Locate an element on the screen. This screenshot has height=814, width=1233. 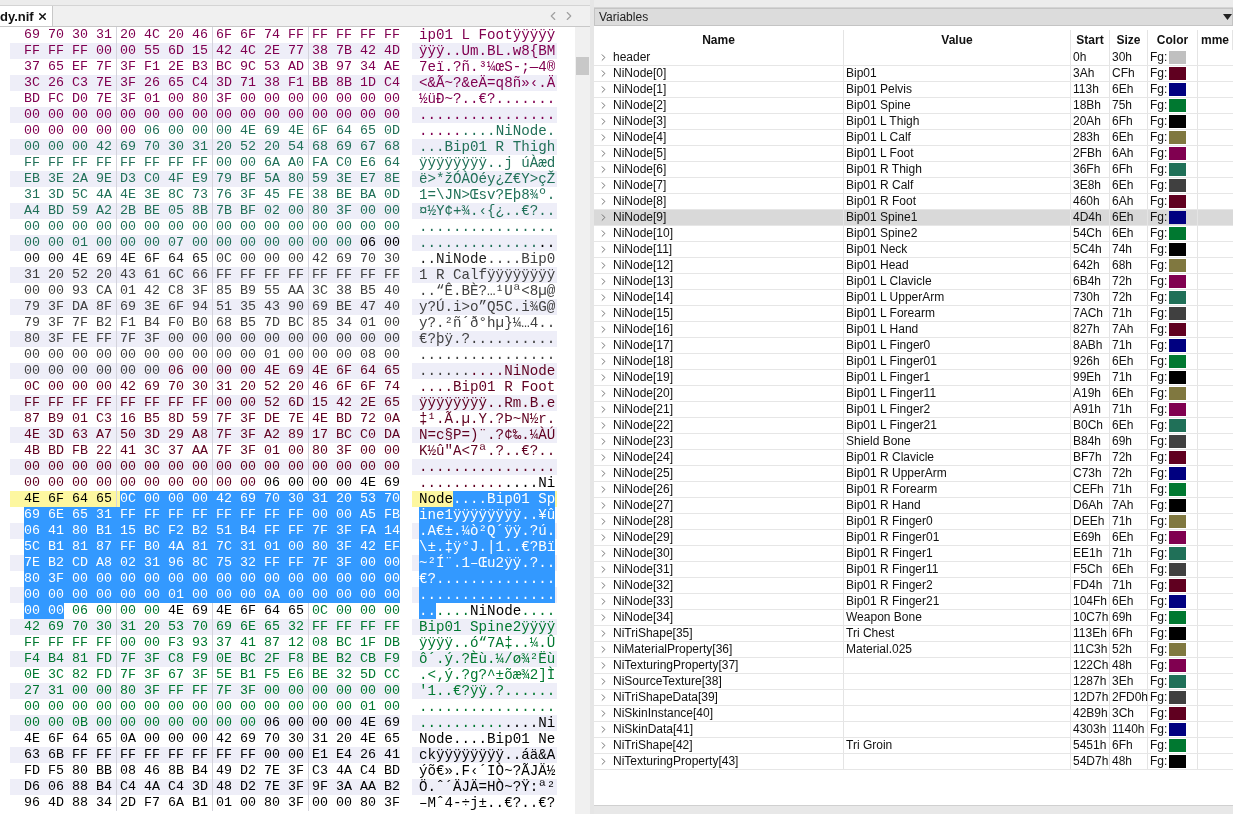
table-row: NiNode[14] Bip01 L UpperArm 730h 72h Fg: is located at coordinates (913, 298).